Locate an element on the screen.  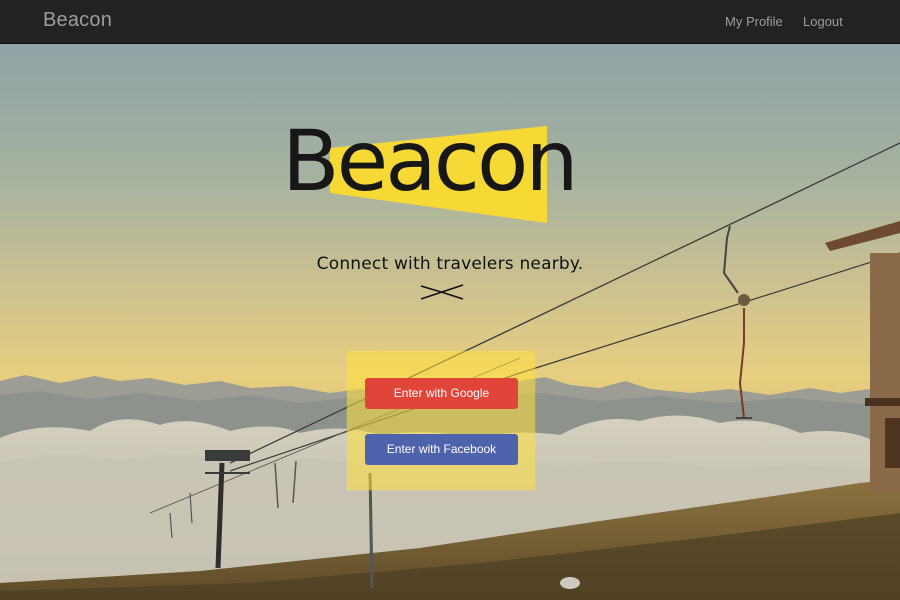
login-panel: Enter with Google Enter with Facebook is located at coordinates (441, 420).